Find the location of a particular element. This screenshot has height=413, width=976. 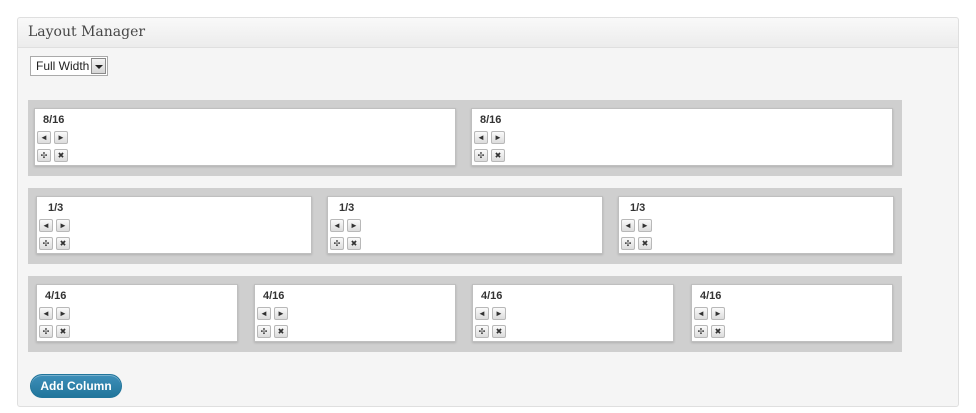

panel-title: Layout Manager is located at coordinates (488, 33).